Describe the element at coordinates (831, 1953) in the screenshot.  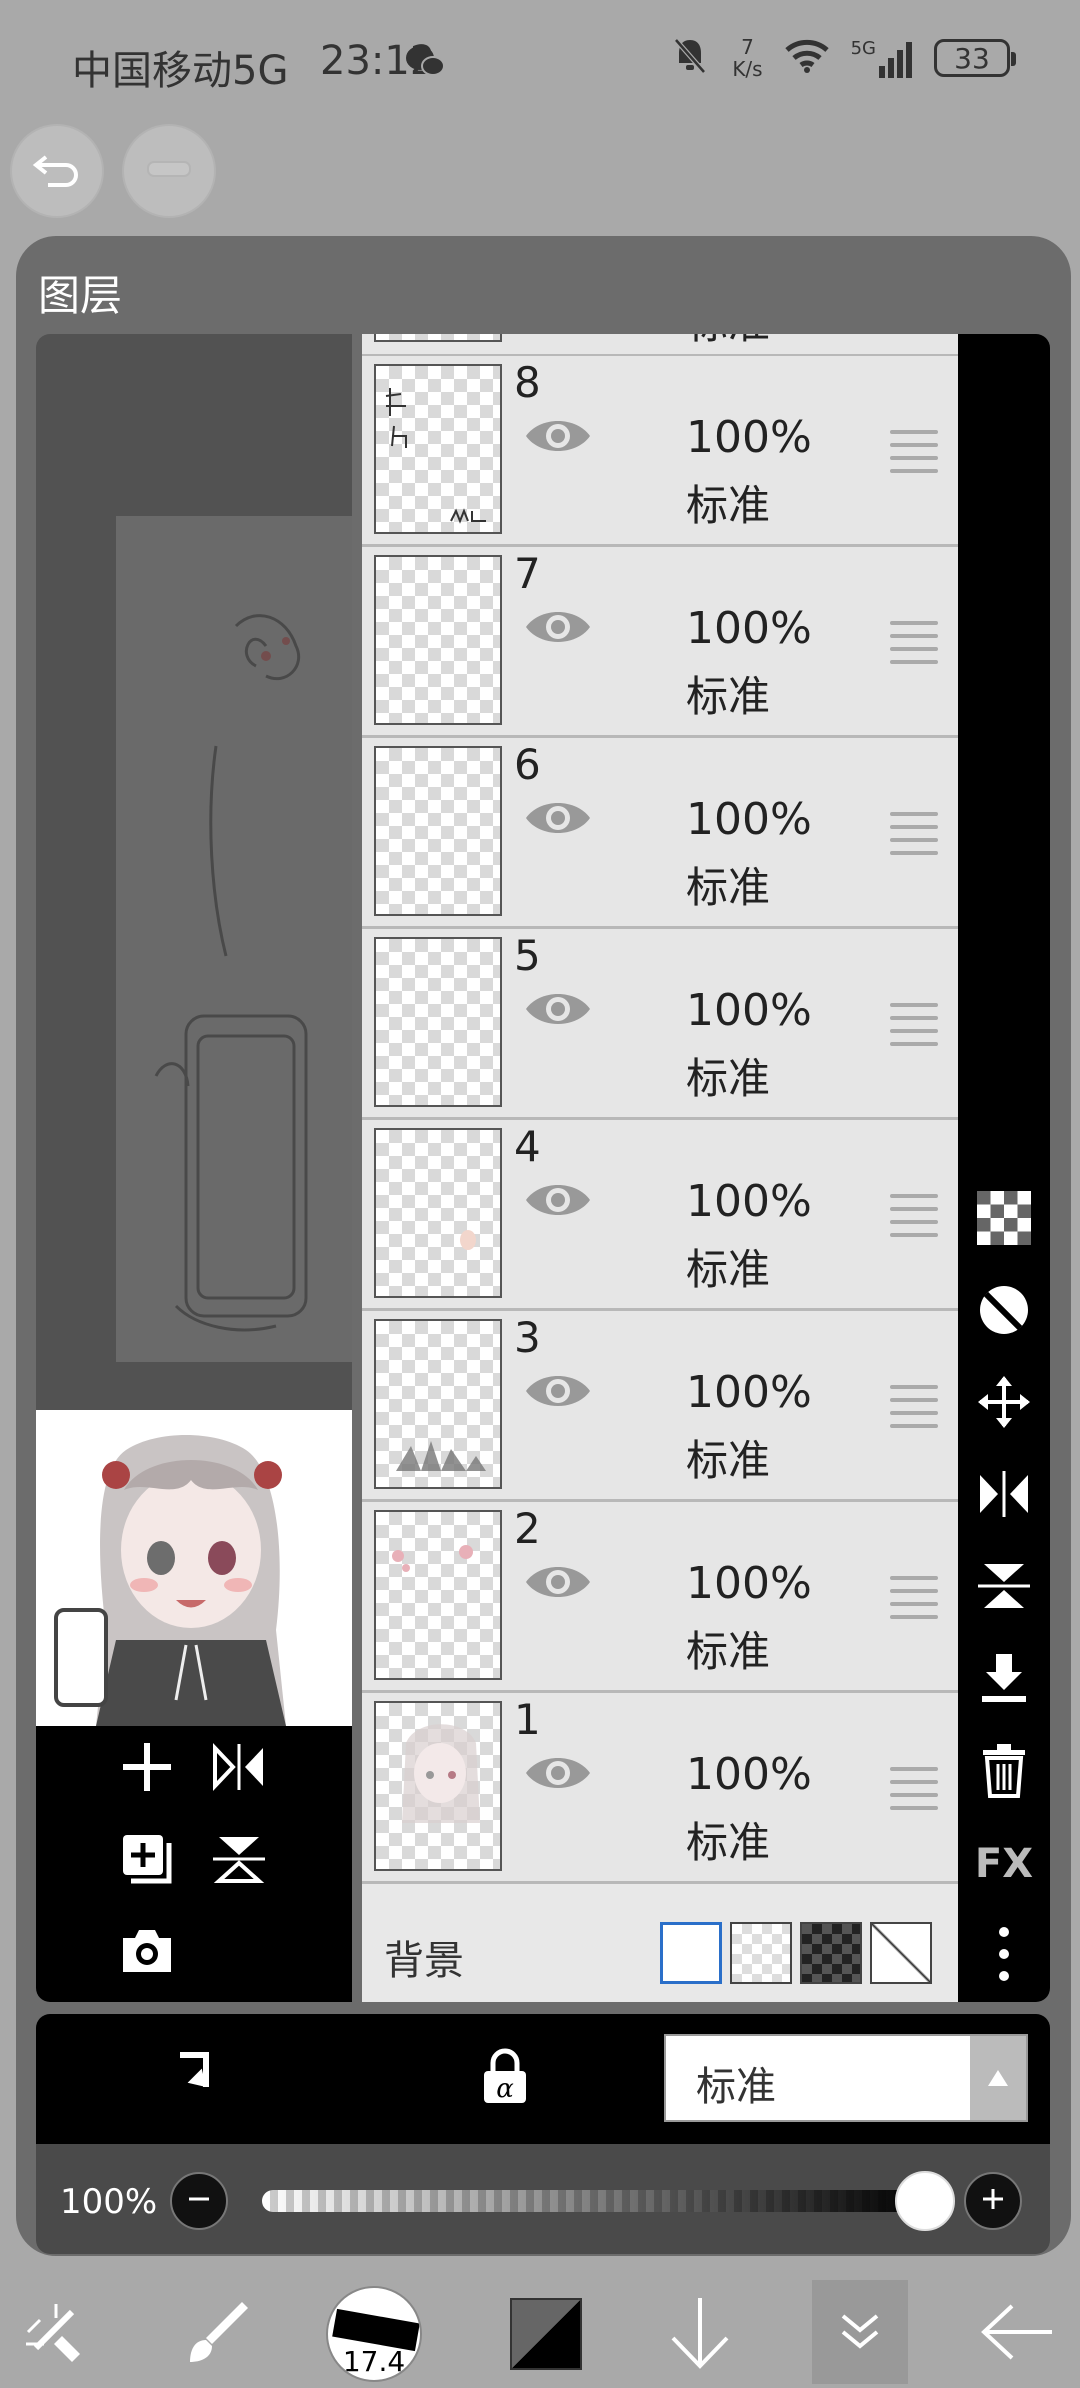
I see `bg-swatch-dark-checker` at that location.